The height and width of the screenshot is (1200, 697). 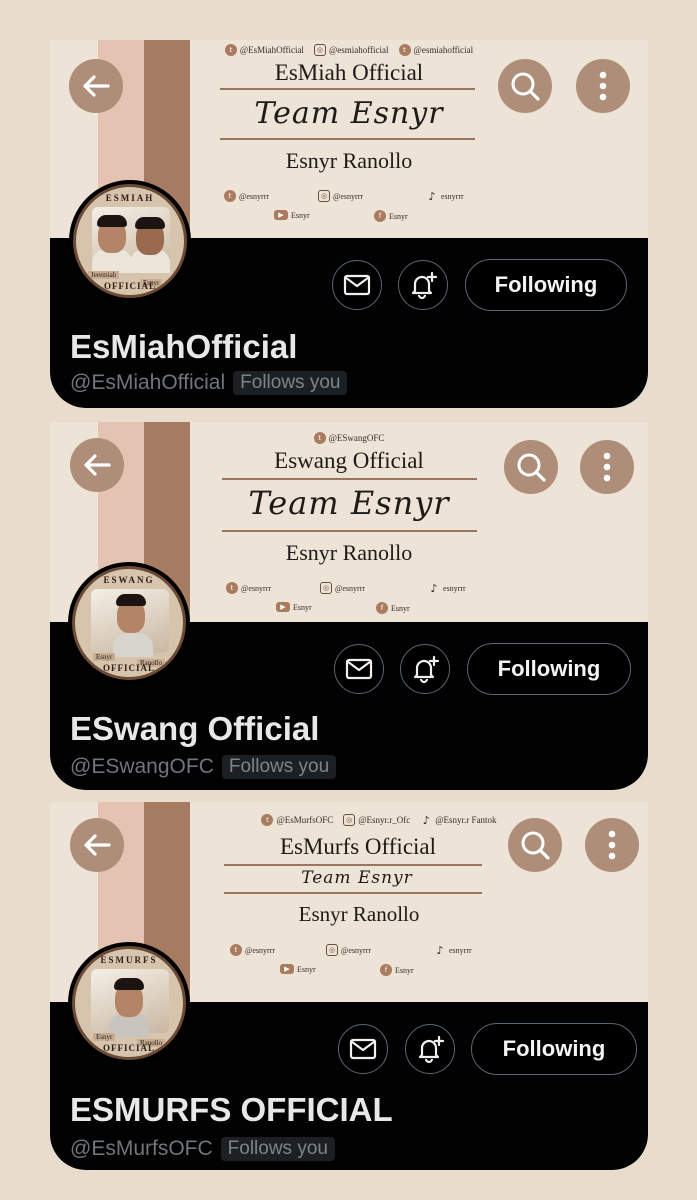 I want to click on avatar-ring-text: ESWANG, so click(x=129, y=580).